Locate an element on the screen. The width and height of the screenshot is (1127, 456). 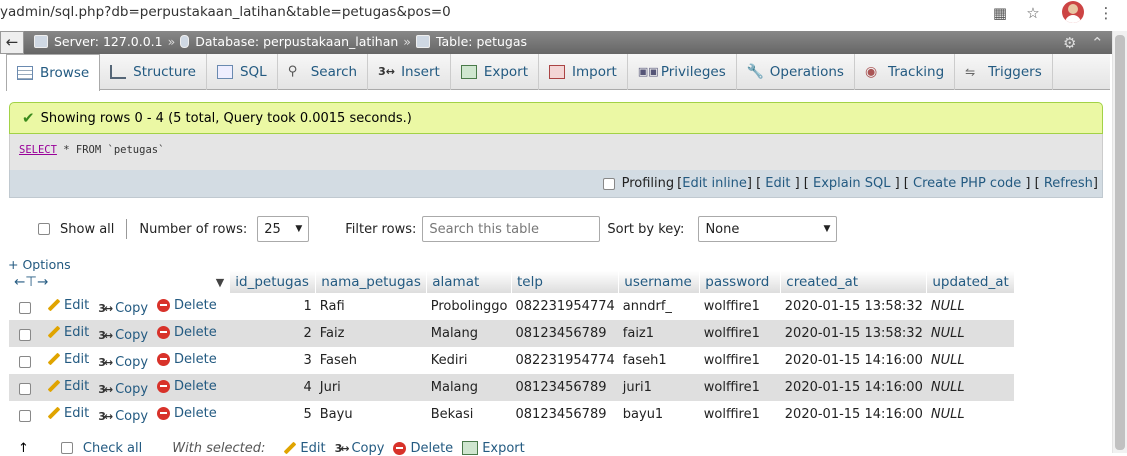
collapse-icon: ⌃ is located at coordinates (1097, 43).